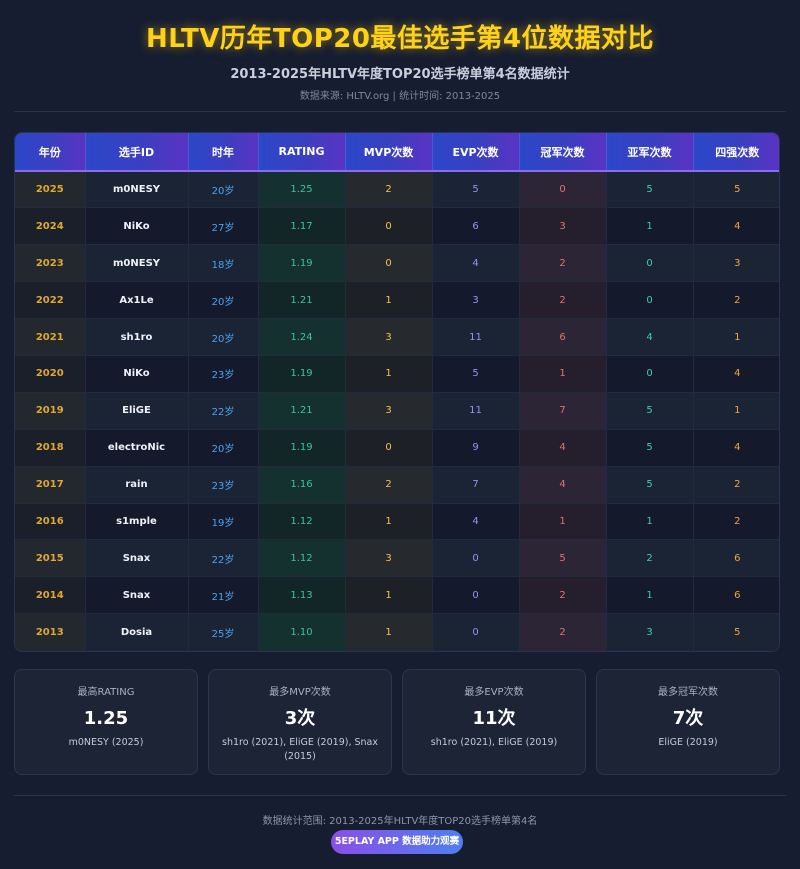 This screenshot has width=800, height=869. What do you see at coordinates (563, 448) in the screenshot?
I see `champion-cell: 4` at bounding box center [563, 448].